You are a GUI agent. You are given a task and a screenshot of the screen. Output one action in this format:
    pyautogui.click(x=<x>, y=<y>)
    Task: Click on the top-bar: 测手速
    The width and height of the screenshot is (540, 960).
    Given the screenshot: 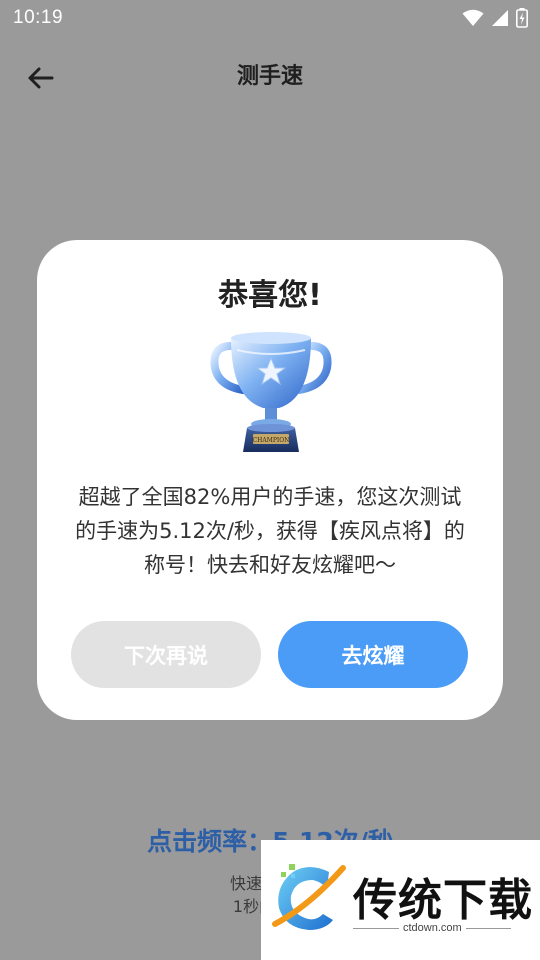 What is the action you would take?
    pyautogui.click(x=270, y=76)
    